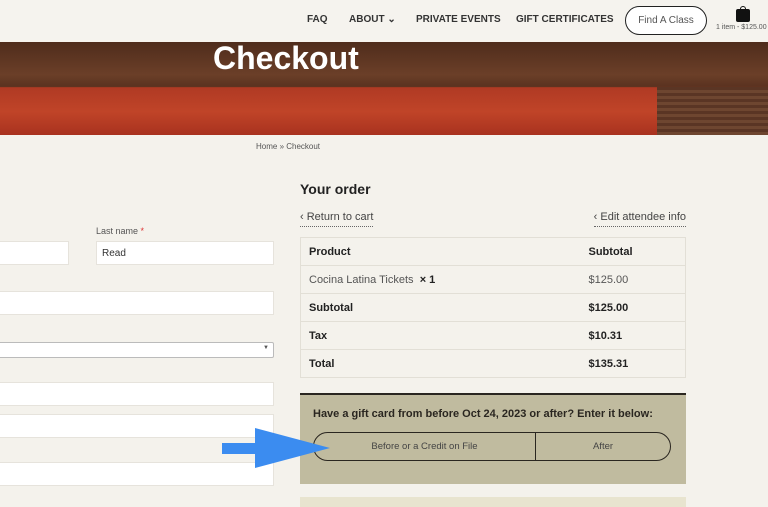 This screenshot has width=768, height=507. What do you see at coordinates (633, 363) in the screenshot?
I see `total-value: $135.31` at bounding box center [633, 363].